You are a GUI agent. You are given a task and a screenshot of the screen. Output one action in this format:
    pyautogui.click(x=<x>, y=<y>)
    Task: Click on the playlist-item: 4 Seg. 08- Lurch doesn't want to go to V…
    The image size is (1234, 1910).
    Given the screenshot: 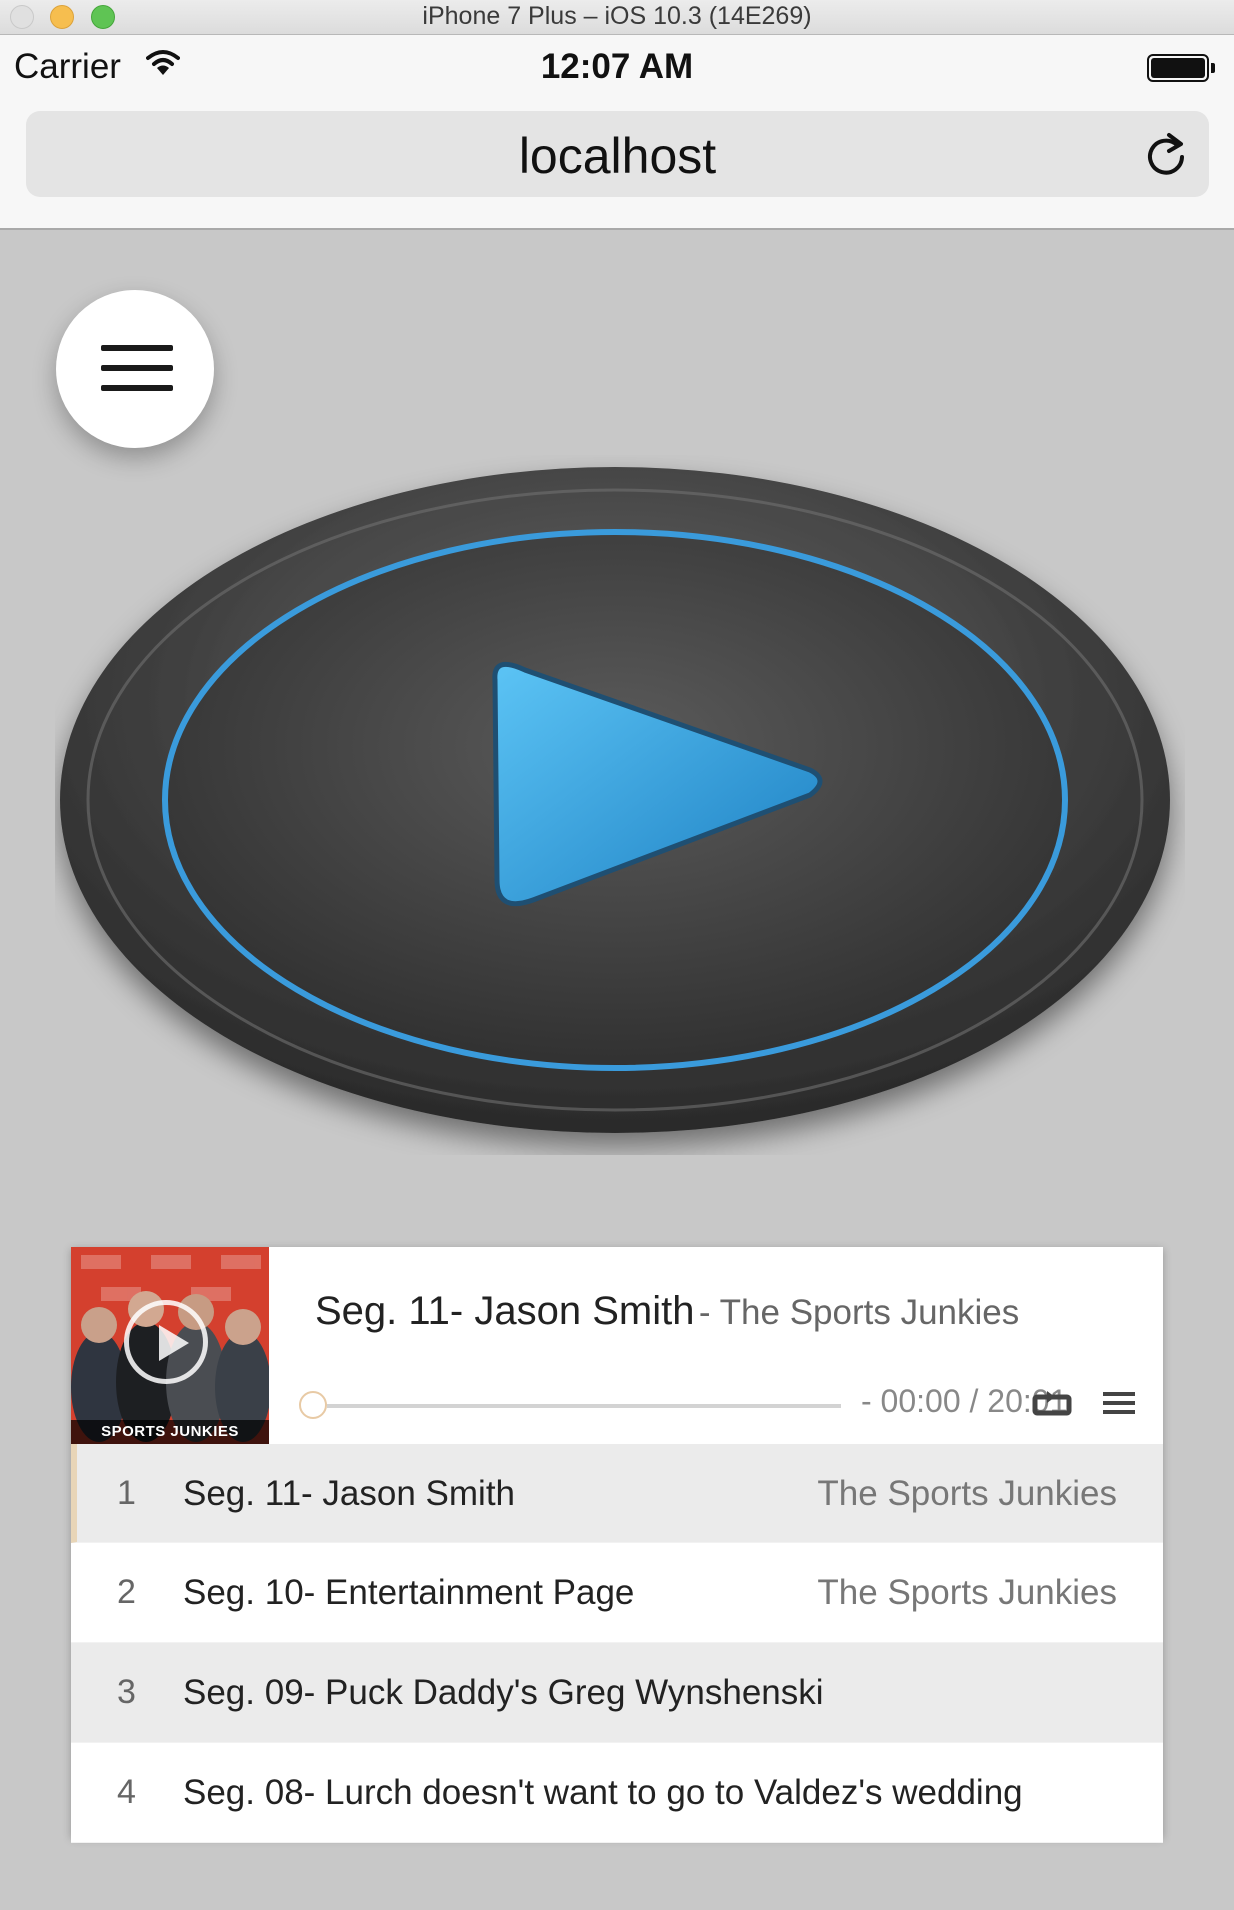 What is the action you would take?
    pyautogui.click(x=617, y=1793)
    